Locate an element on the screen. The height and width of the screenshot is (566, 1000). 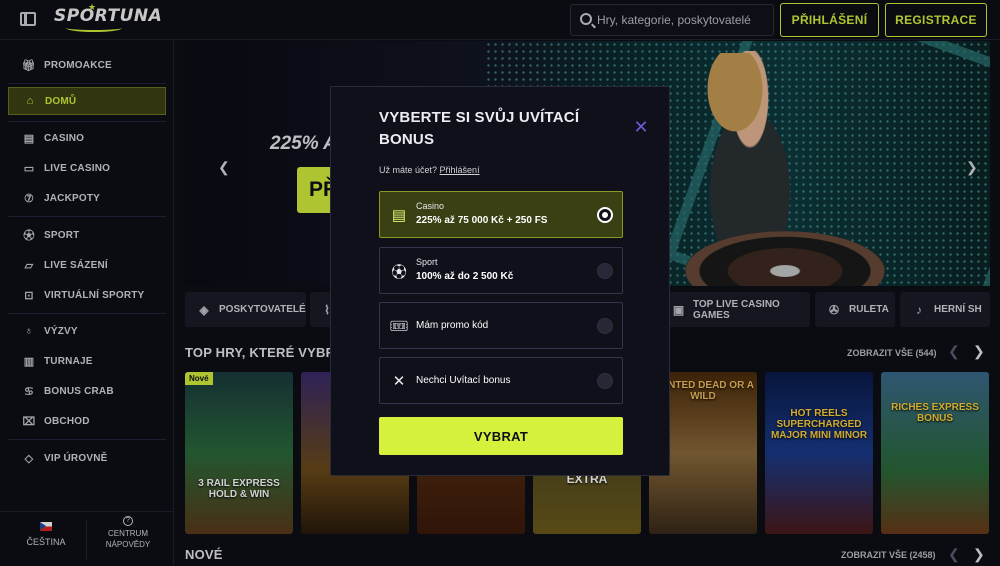
choose-button: VYBRAT is located at coordinates (501, 436).